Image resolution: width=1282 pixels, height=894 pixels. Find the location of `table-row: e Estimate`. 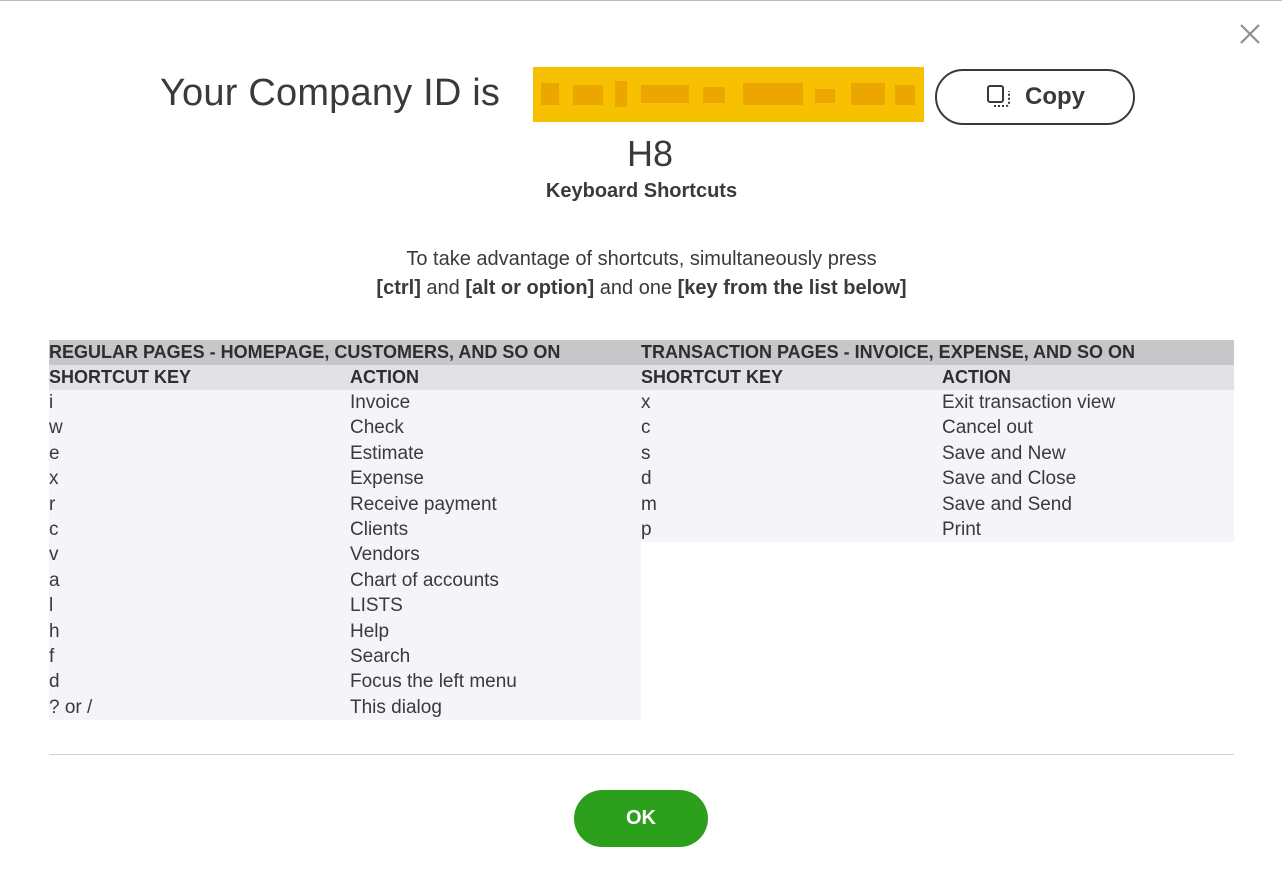

table-row: e Estimate is located at coordinates (345, 453).